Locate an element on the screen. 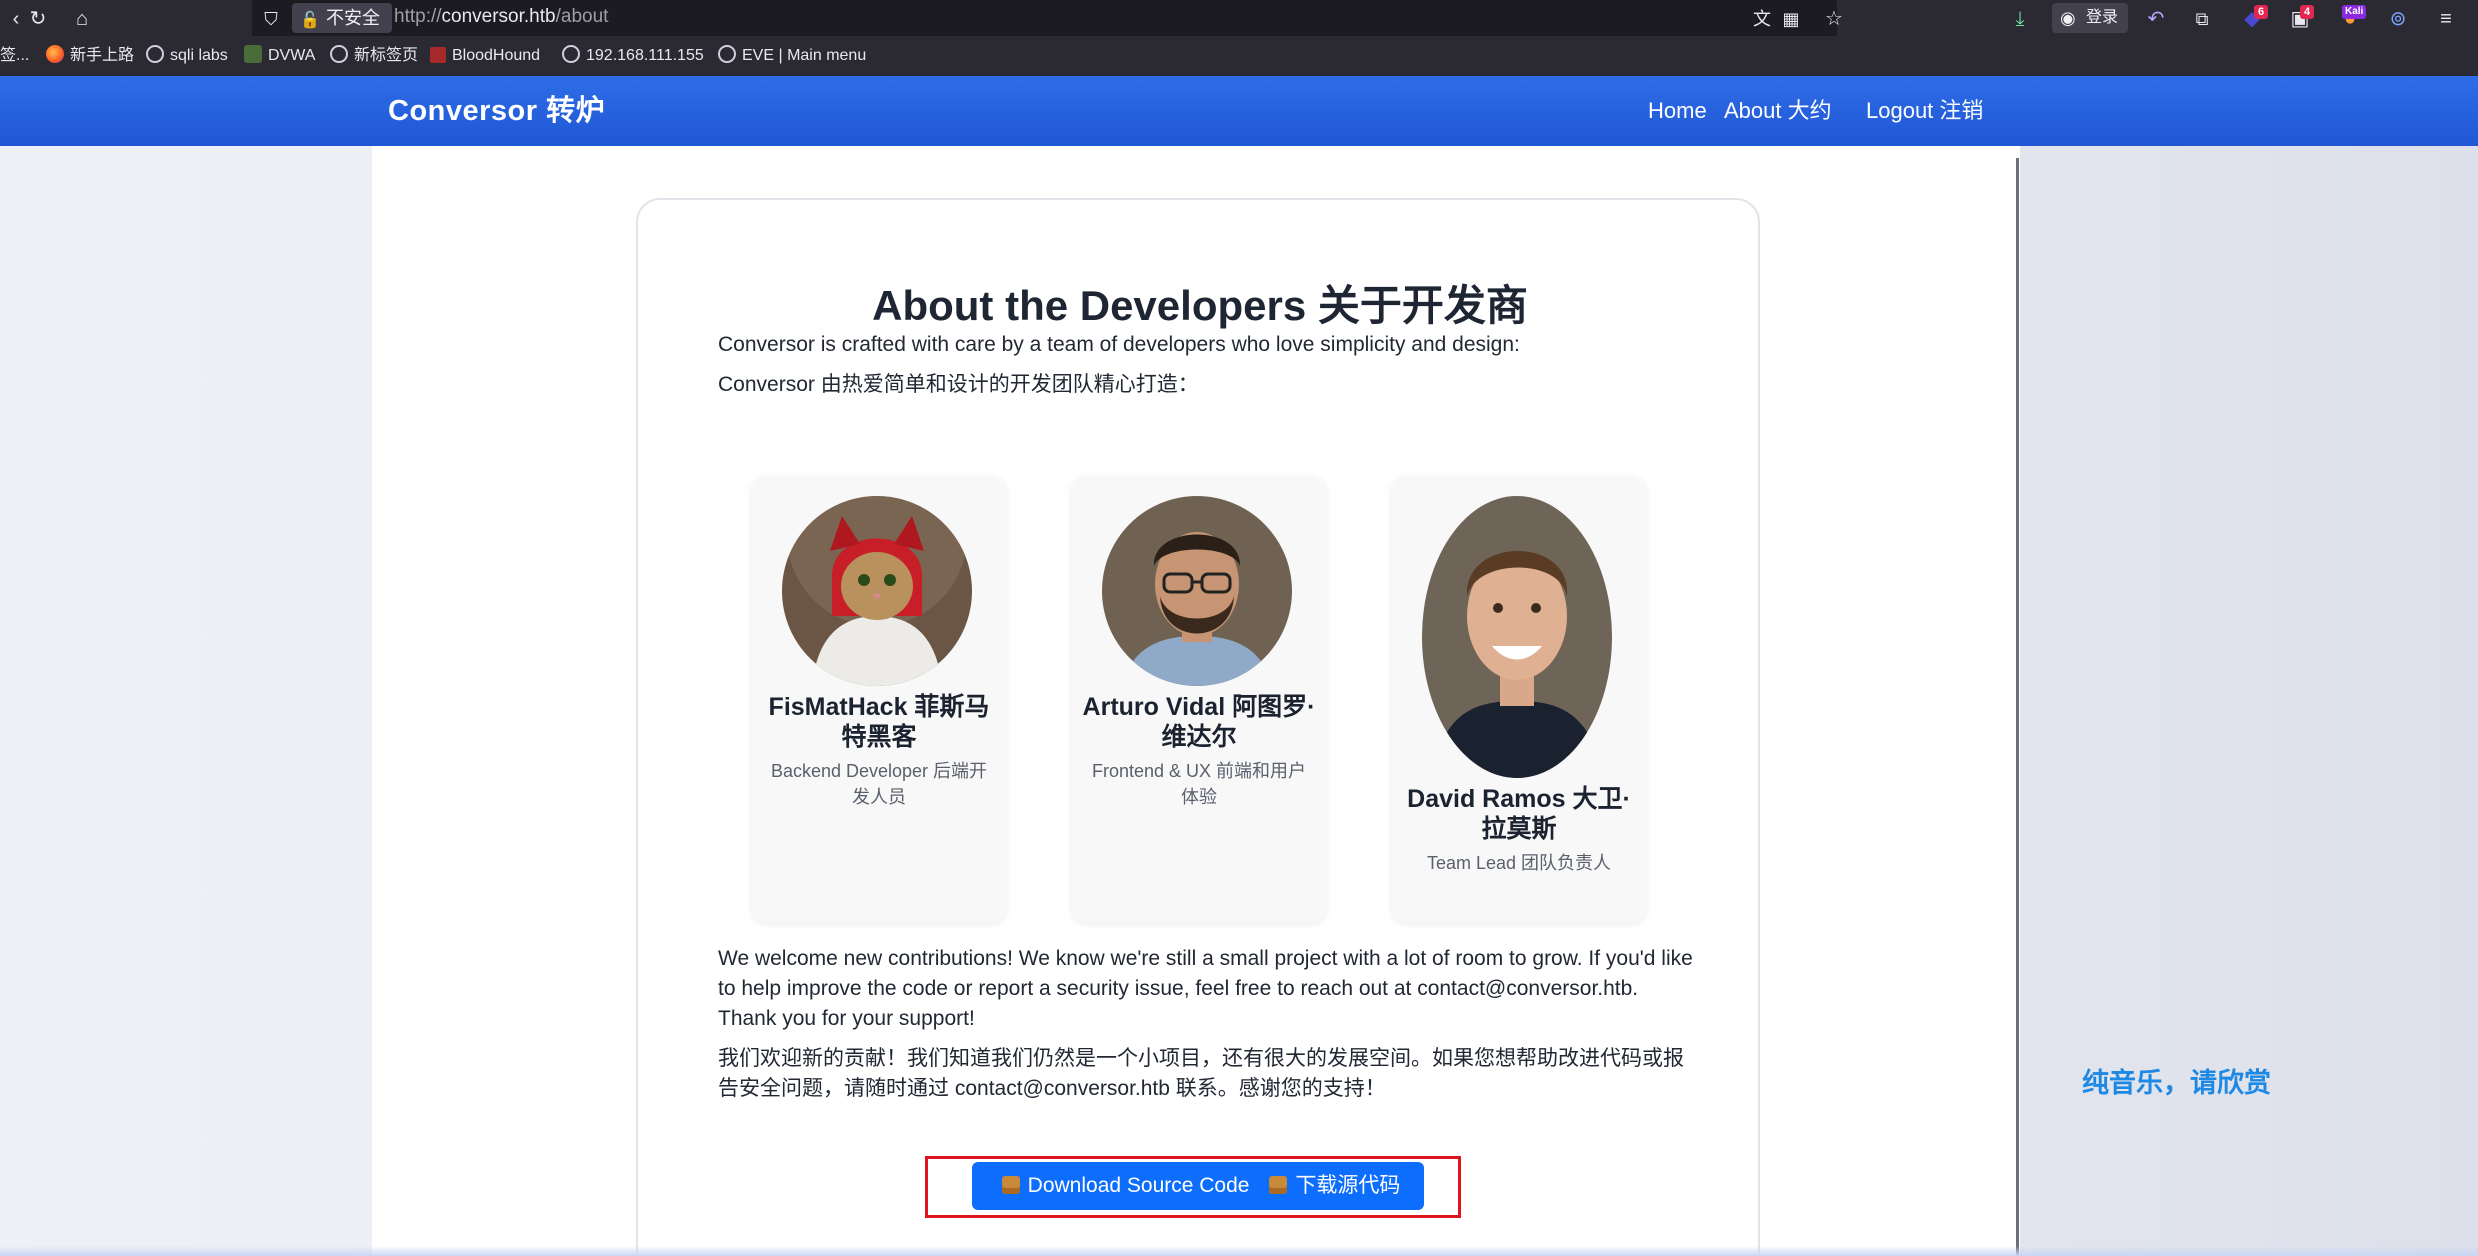  bookmark-item: DVWA is located at coordinates (279, 56).